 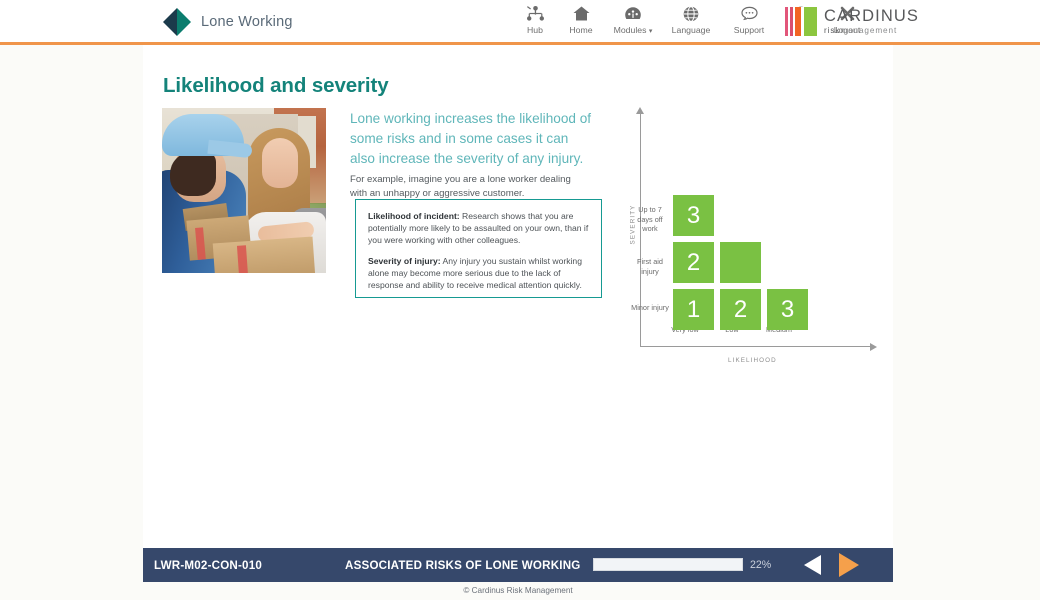 I want to click on row-label-first-aid-injury: First aid injury, so click(x=650, y=266).